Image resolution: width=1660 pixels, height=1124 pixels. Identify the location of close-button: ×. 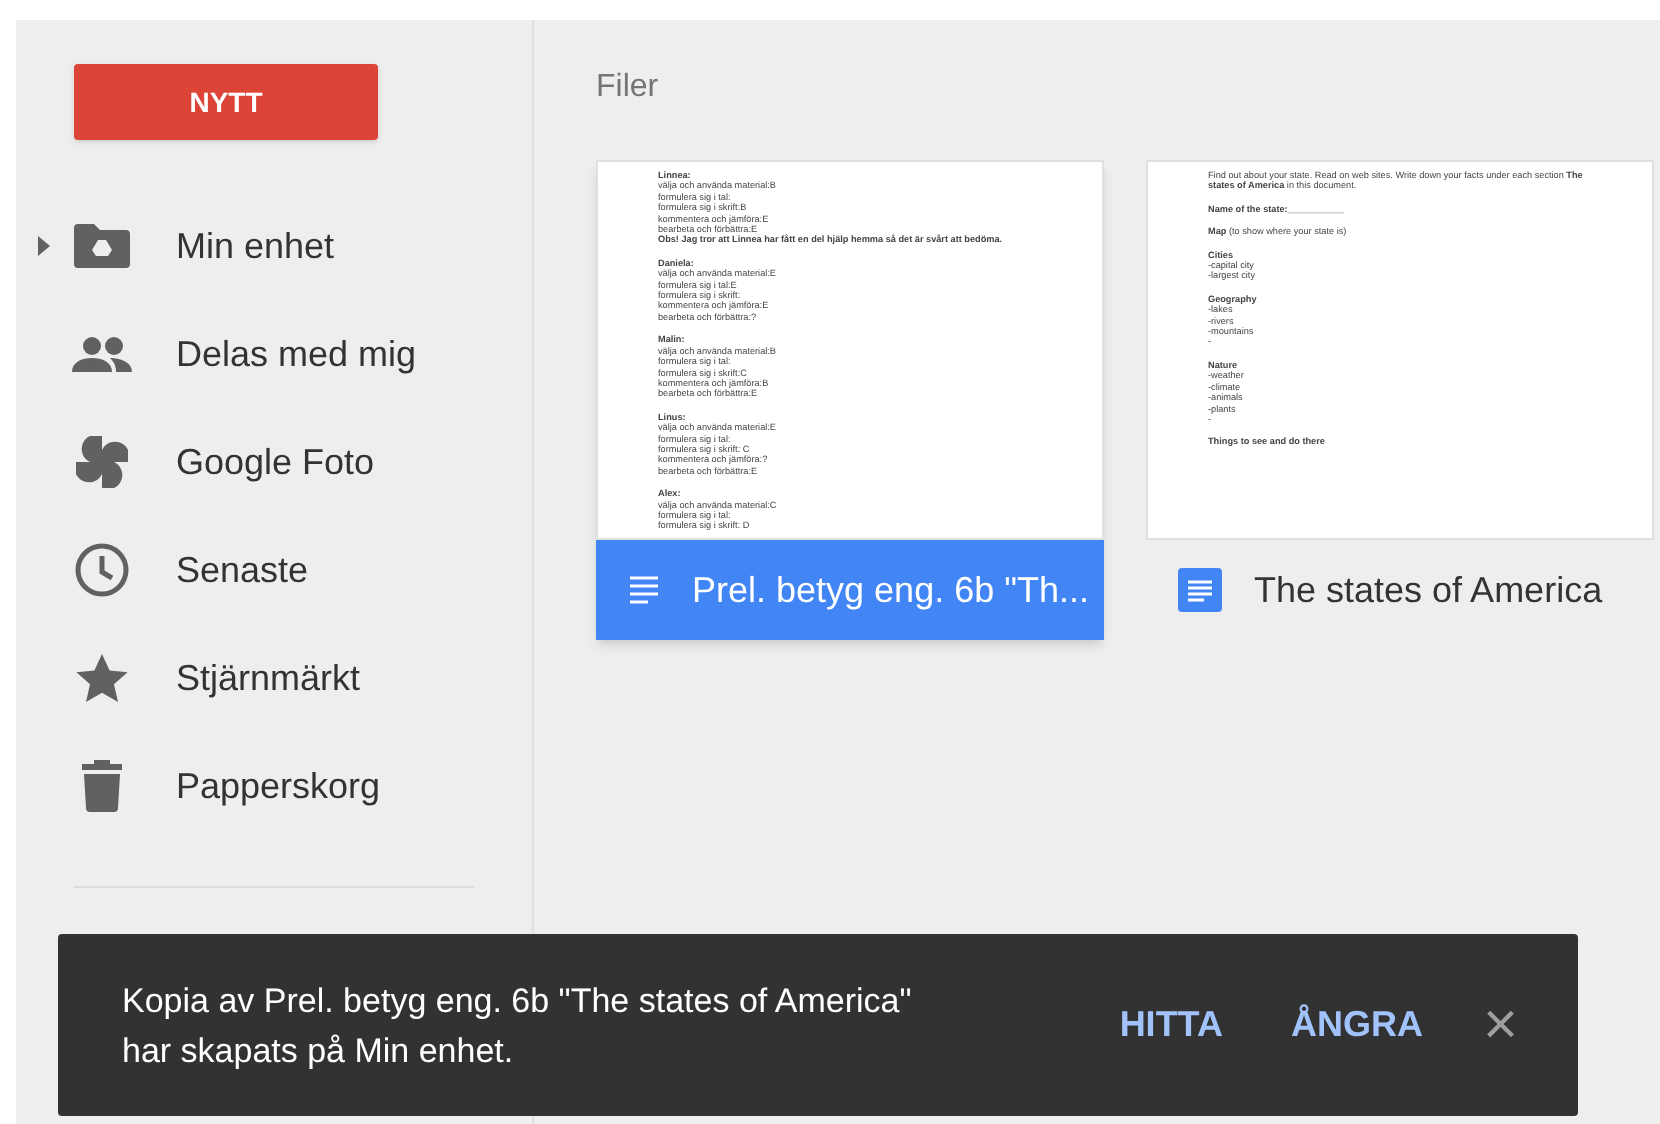
(1500, 1025).